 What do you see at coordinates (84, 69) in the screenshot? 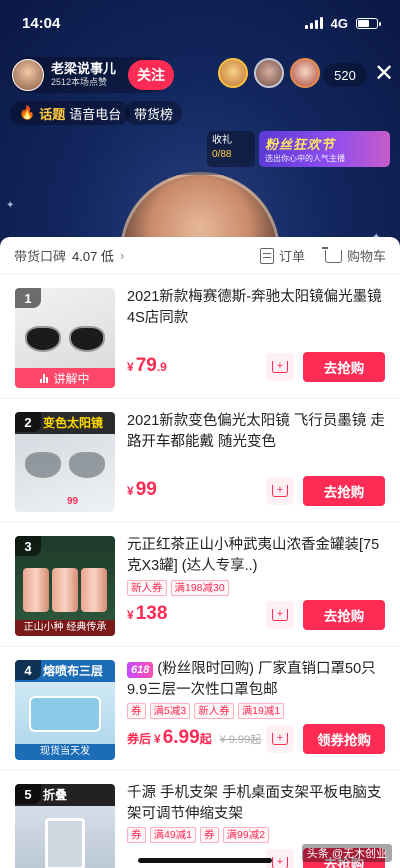
I see `host-name: 老梁说事儿` at bounding box center [84, 69].